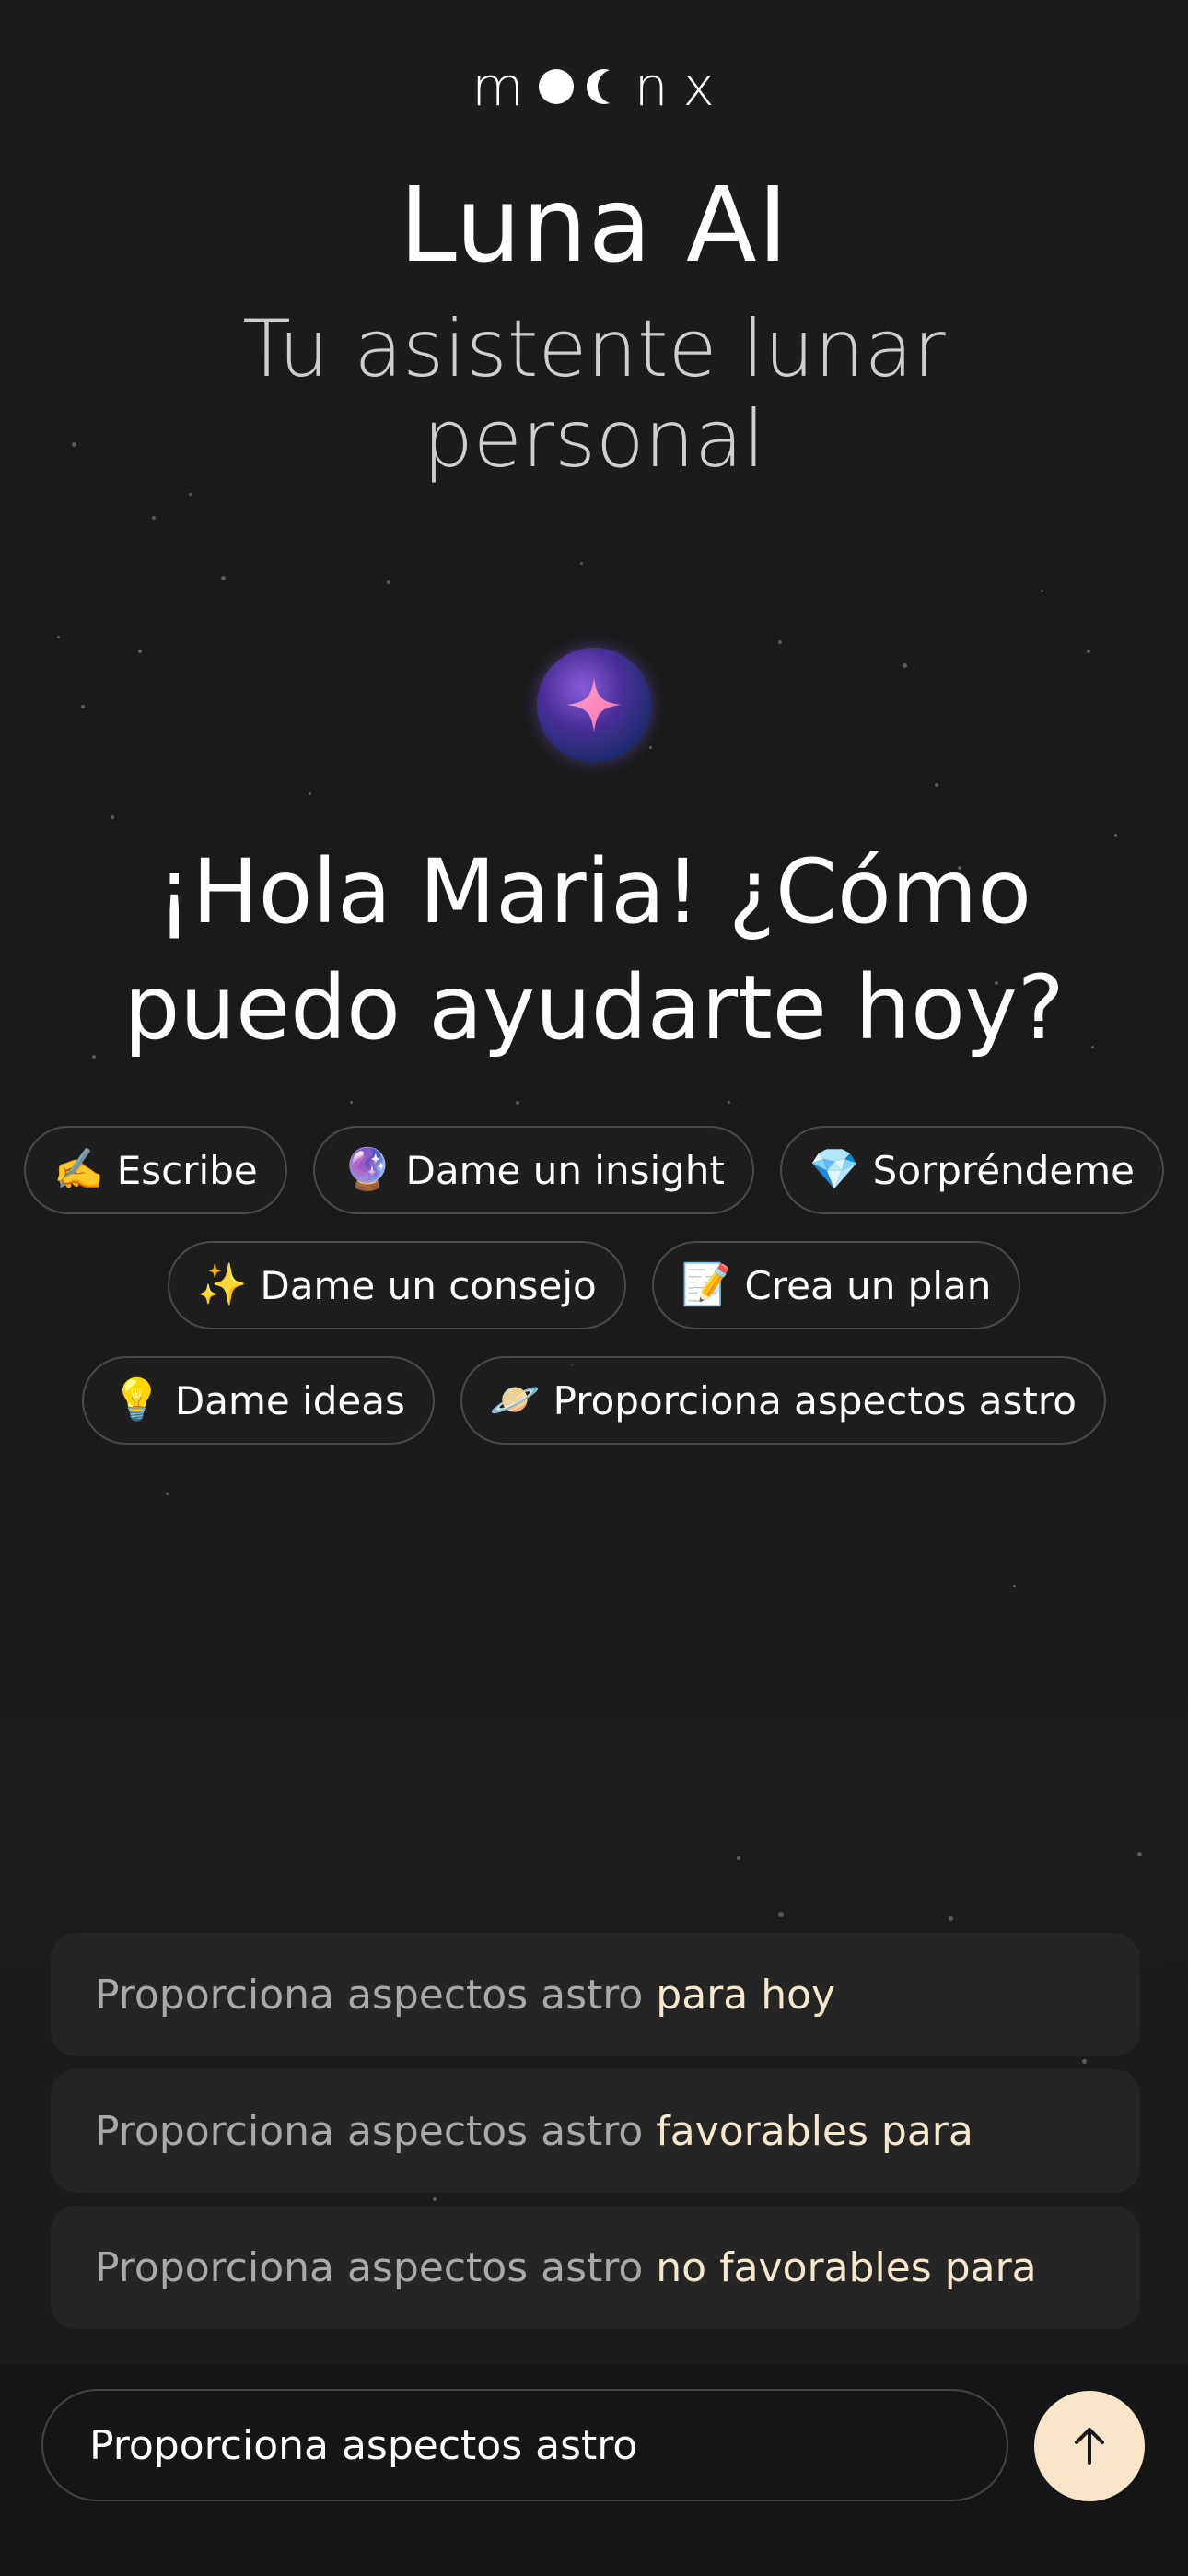 This screenshot has width=1188, height=2576. I want to click on chip-dame-un-insight: 🔮 Dame un insight, so click(533, 1170).